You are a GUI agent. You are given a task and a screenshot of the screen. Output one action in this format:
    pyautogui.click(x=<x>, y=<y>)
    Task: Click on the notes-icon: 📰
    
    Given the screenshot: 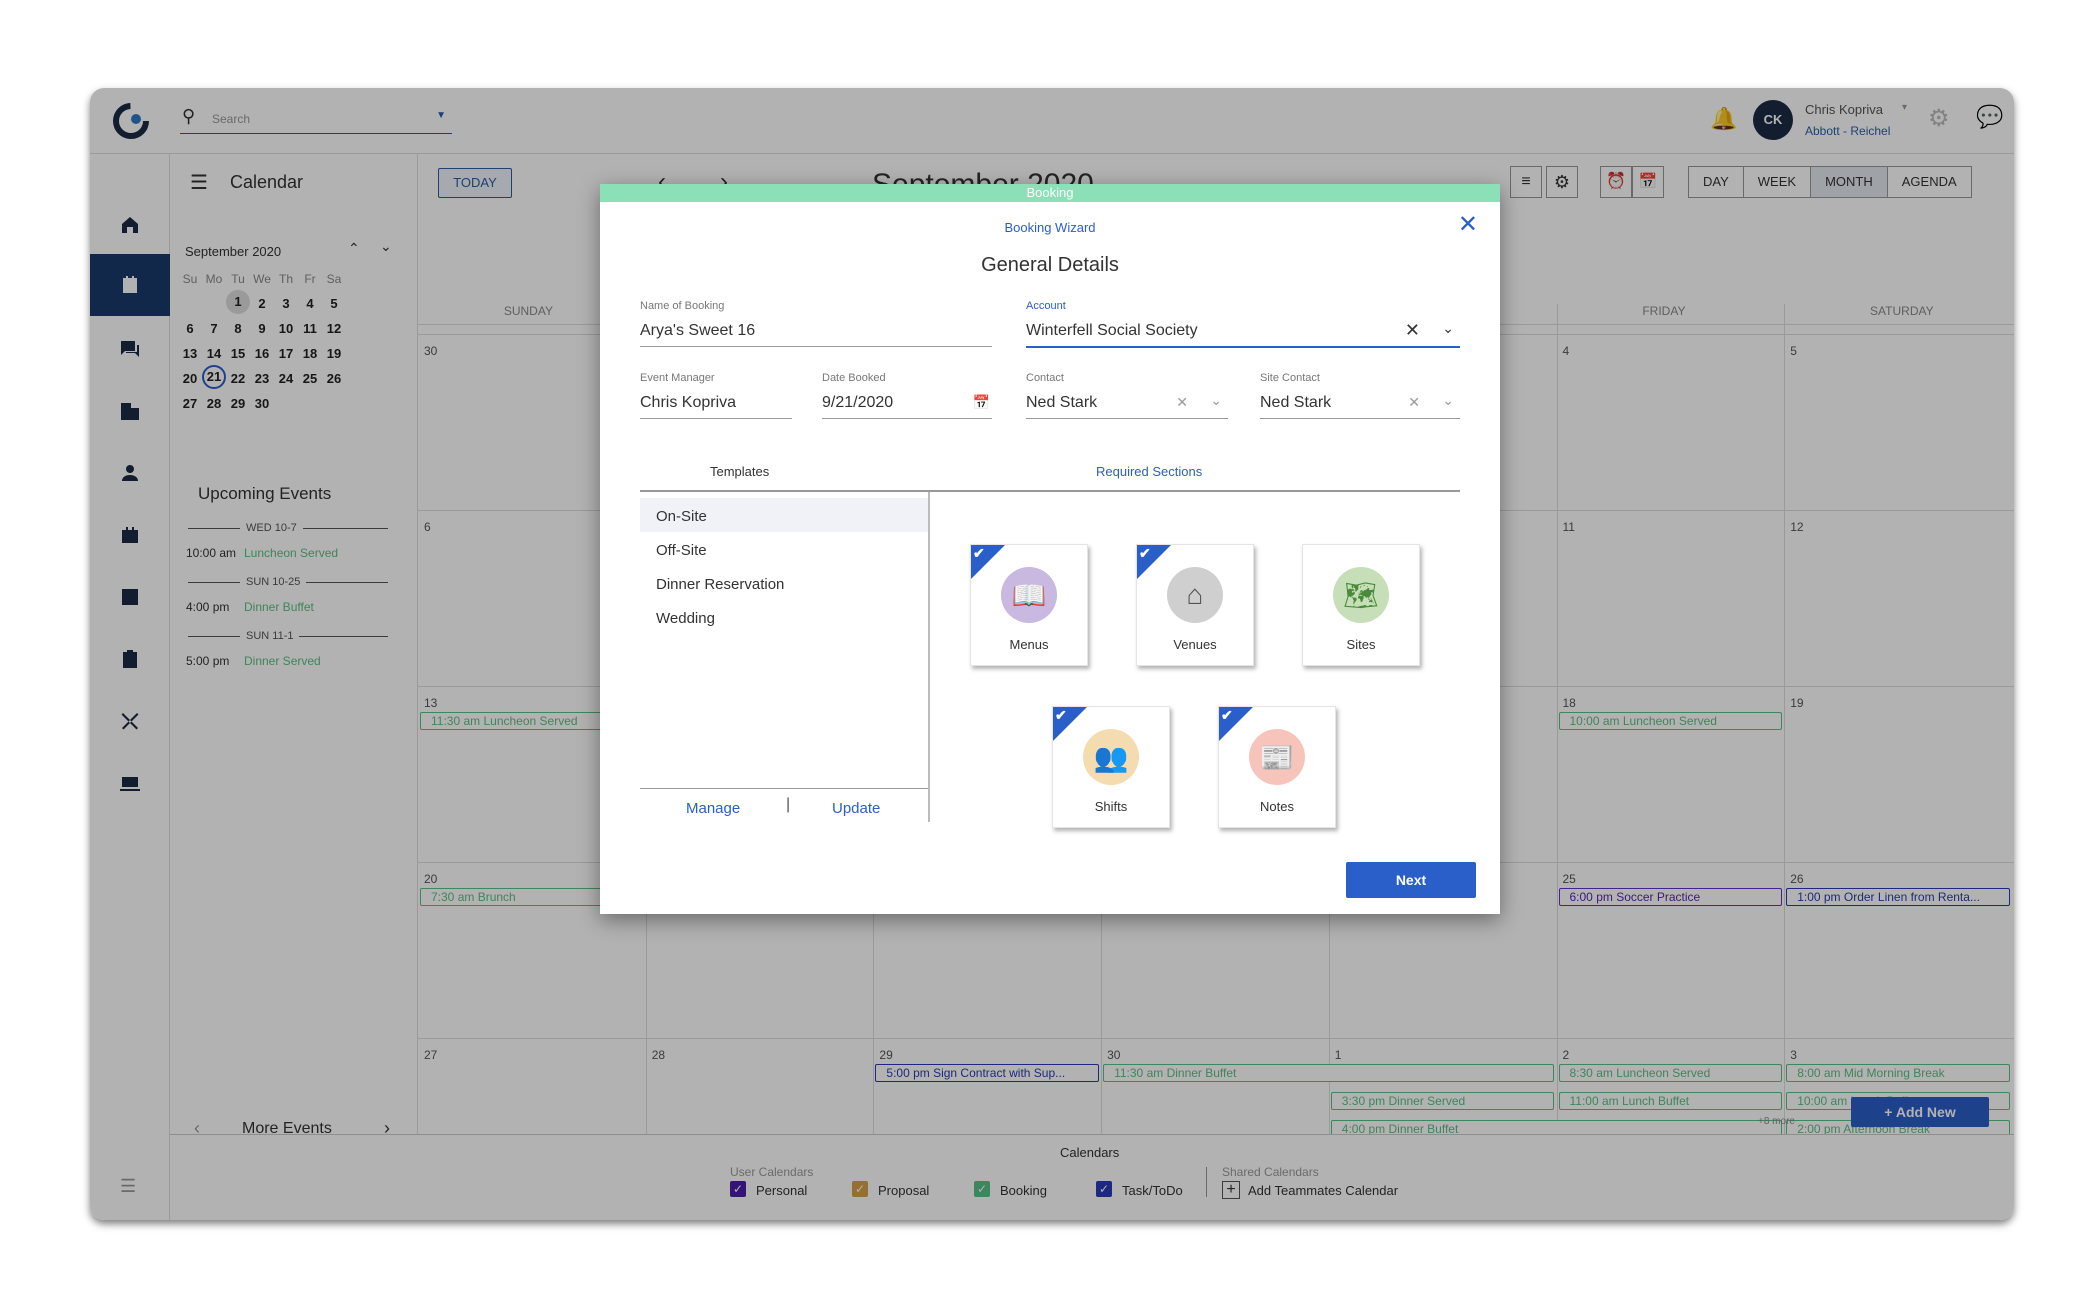 What is the action you would take?
    pyautogui.click(x=1277, y=757)
    